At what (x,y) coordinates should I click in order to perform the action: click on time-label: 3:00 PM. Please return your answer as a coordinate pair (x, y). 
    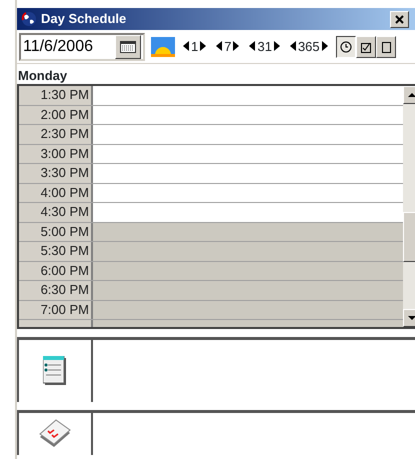
    Looking at the image, I should click on (56, 153).